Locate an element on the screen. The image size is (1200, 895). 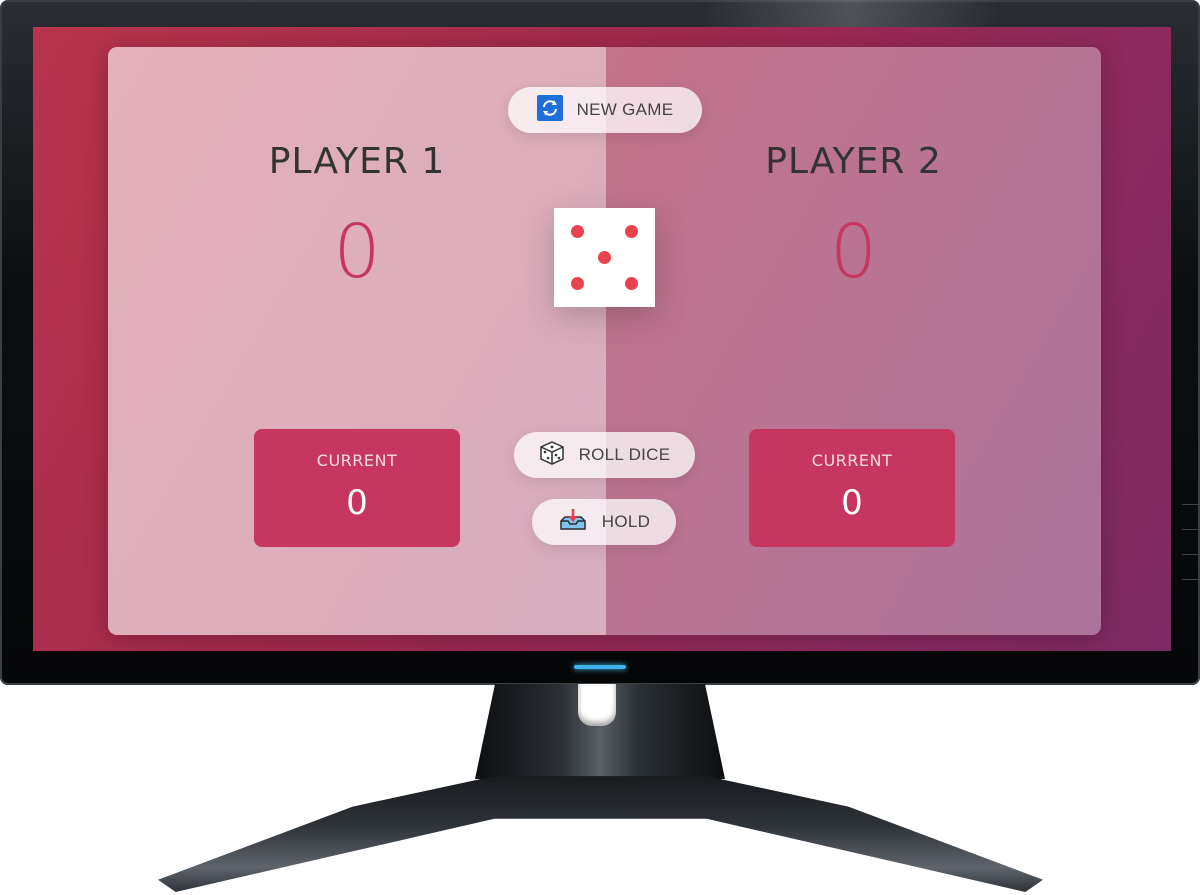
player-1-current-score: 0 is located at coordinates (357, 503).